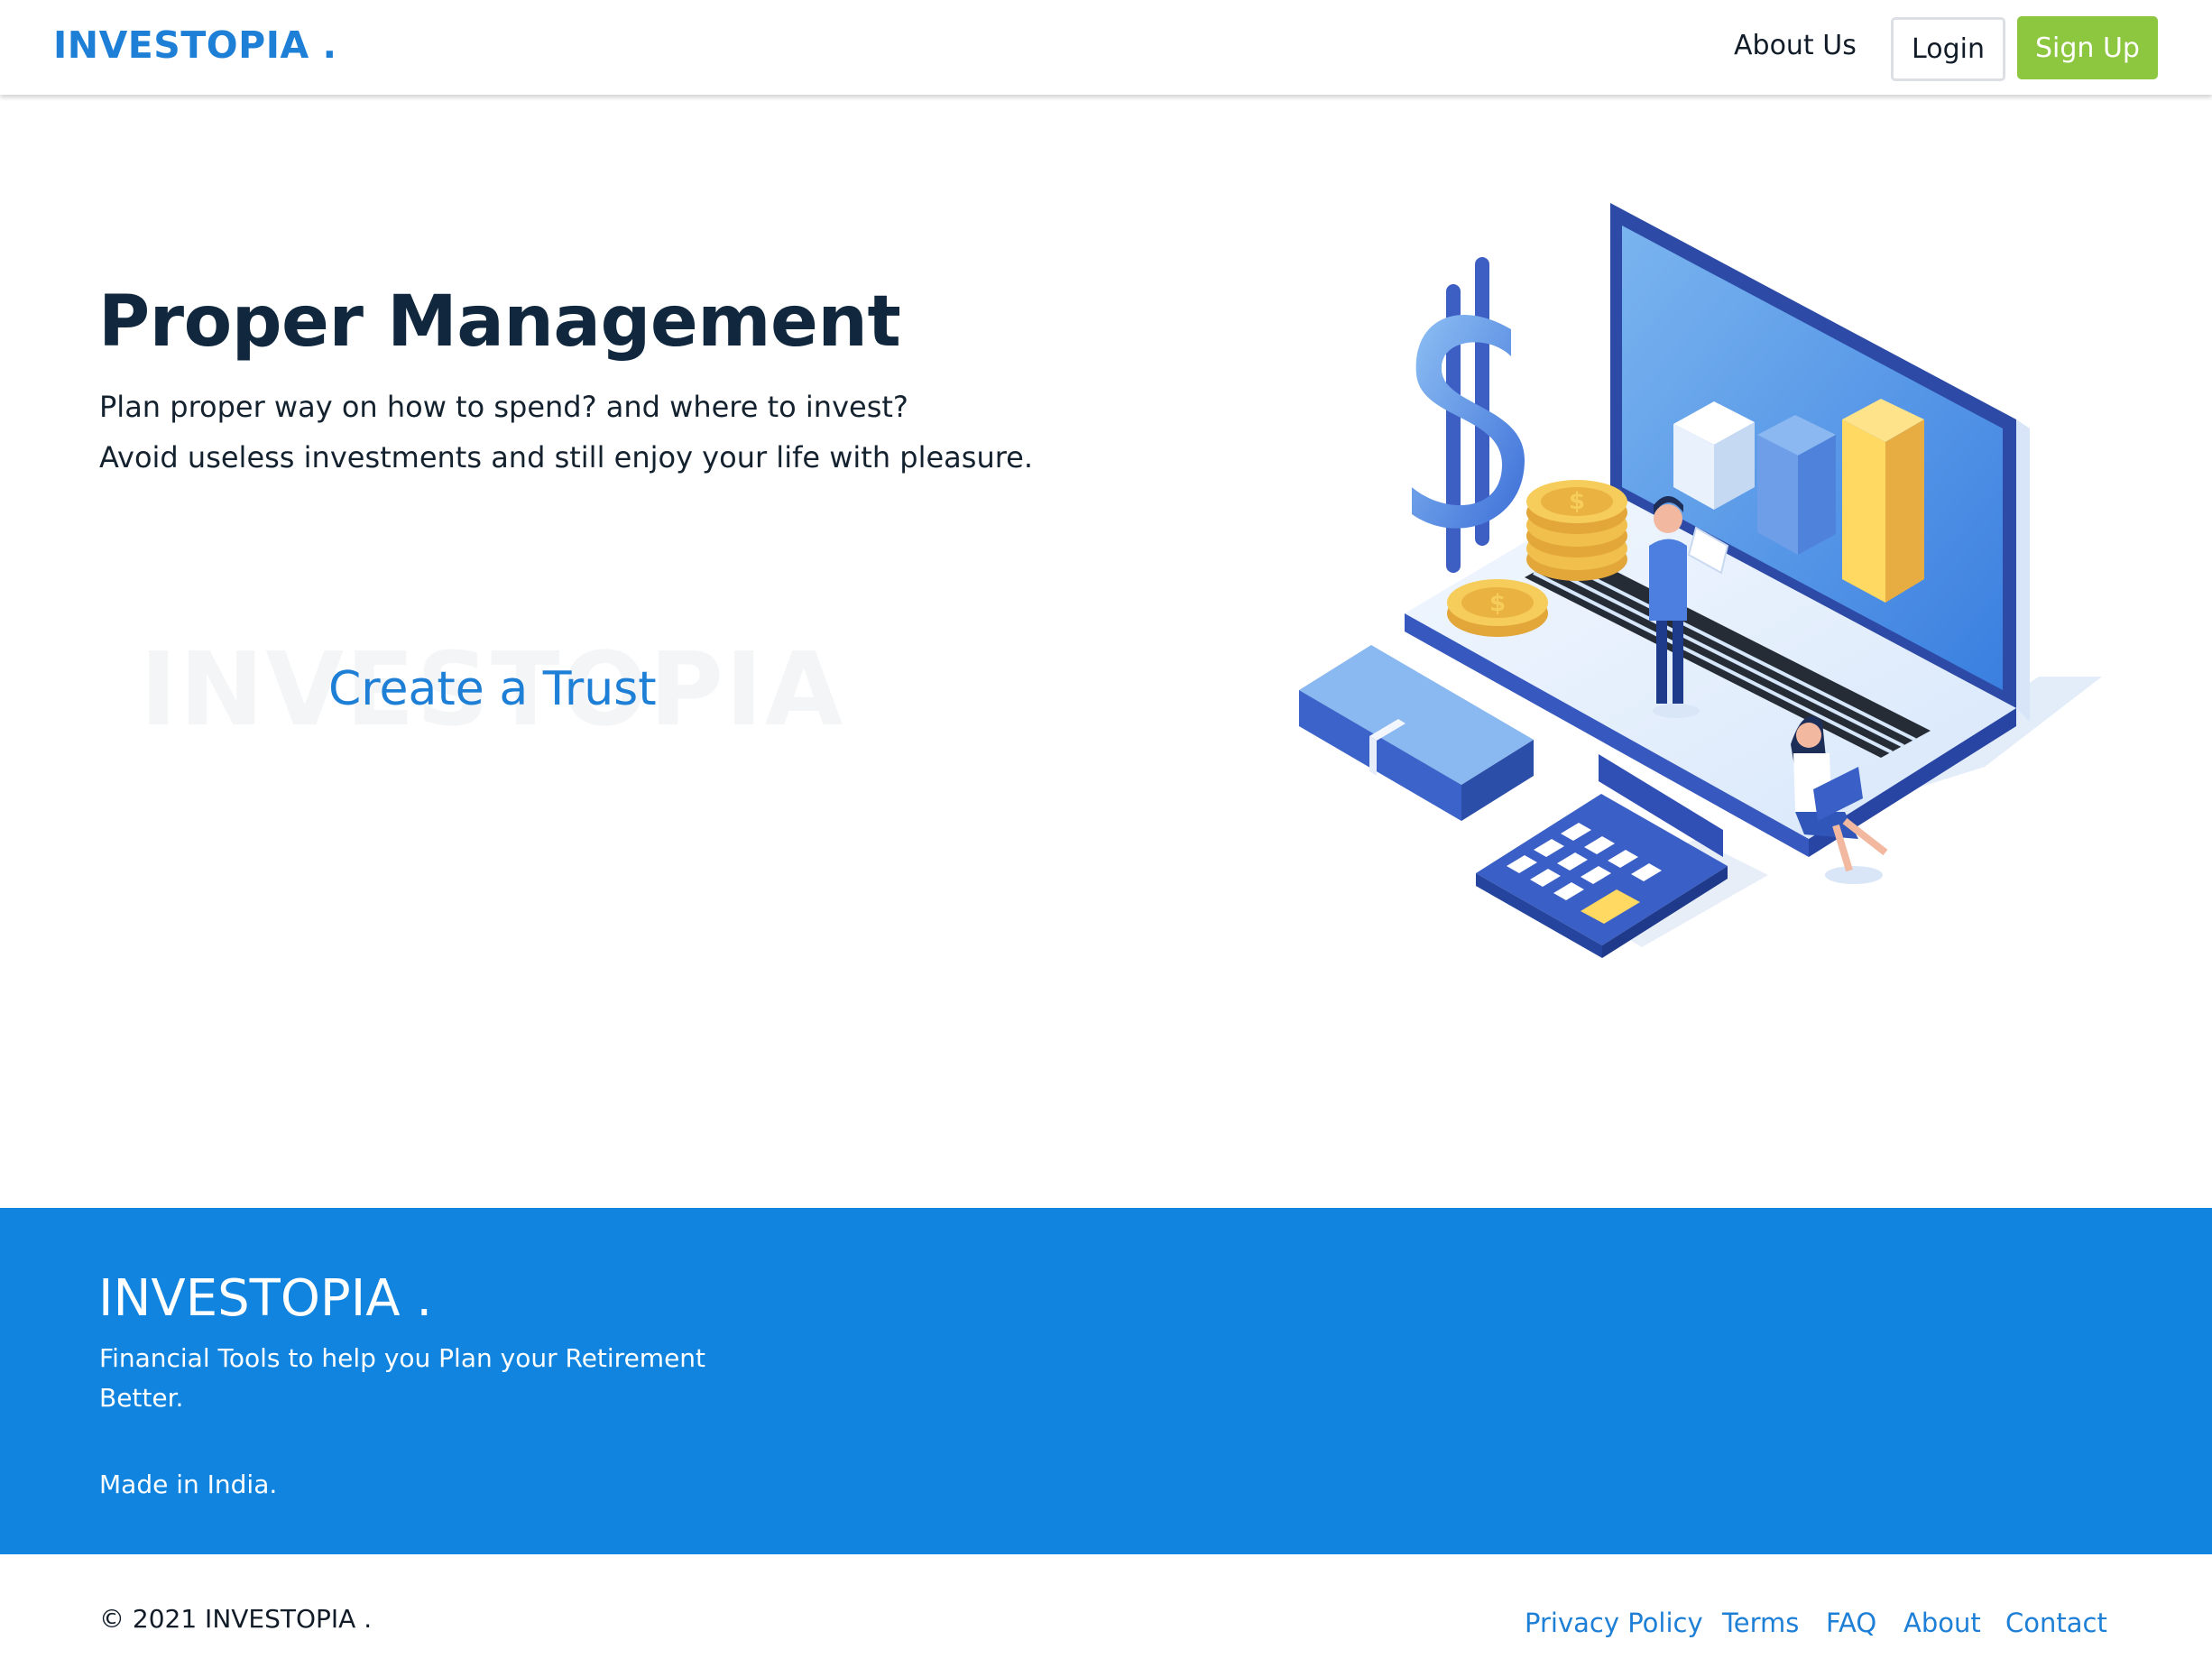 The width and height of the screenshot is (2212, 1677). Describe the element at coordinates (195, 45) in the screenshot. I see `brand-logo: INVESTOPIA .` at that location.